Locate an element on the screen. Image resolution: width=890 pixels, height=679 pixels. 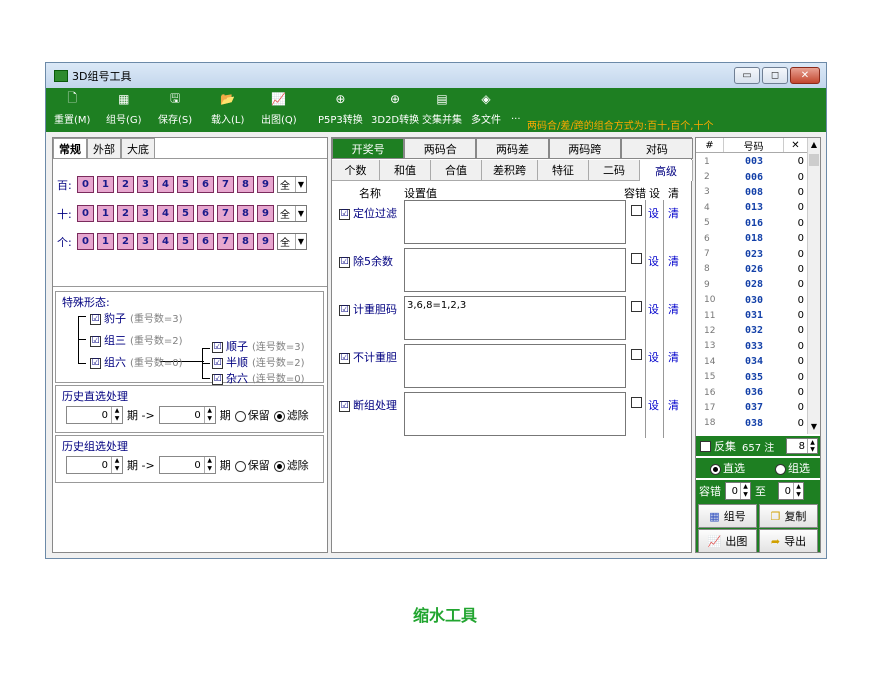
filter-radio: 滤除 is located at coordinates (291, 465).